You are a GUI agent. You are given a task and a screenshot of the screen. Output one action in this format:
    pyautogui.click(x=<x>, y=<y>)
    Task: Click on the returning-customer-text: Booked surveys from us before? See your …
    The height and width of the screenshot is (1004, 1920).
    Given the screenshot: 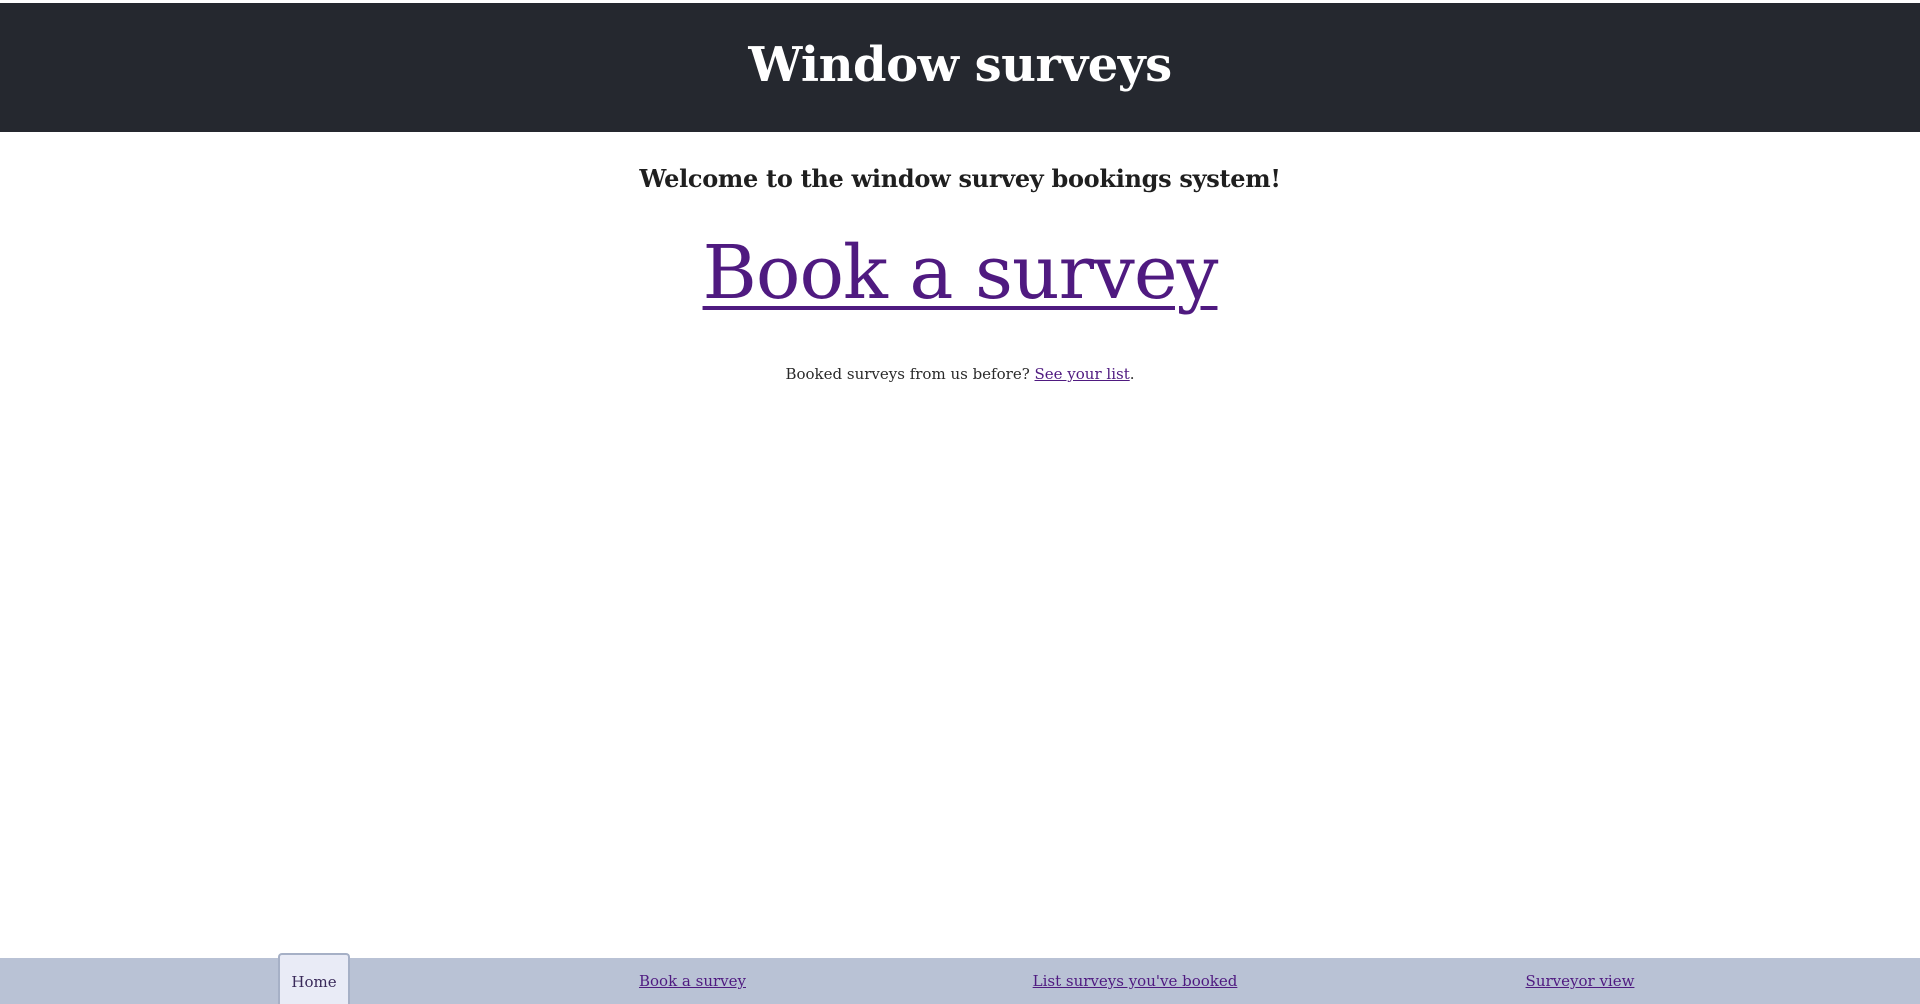 What is the action you would take?
    pyautogui.click(x=960, y=374)
    